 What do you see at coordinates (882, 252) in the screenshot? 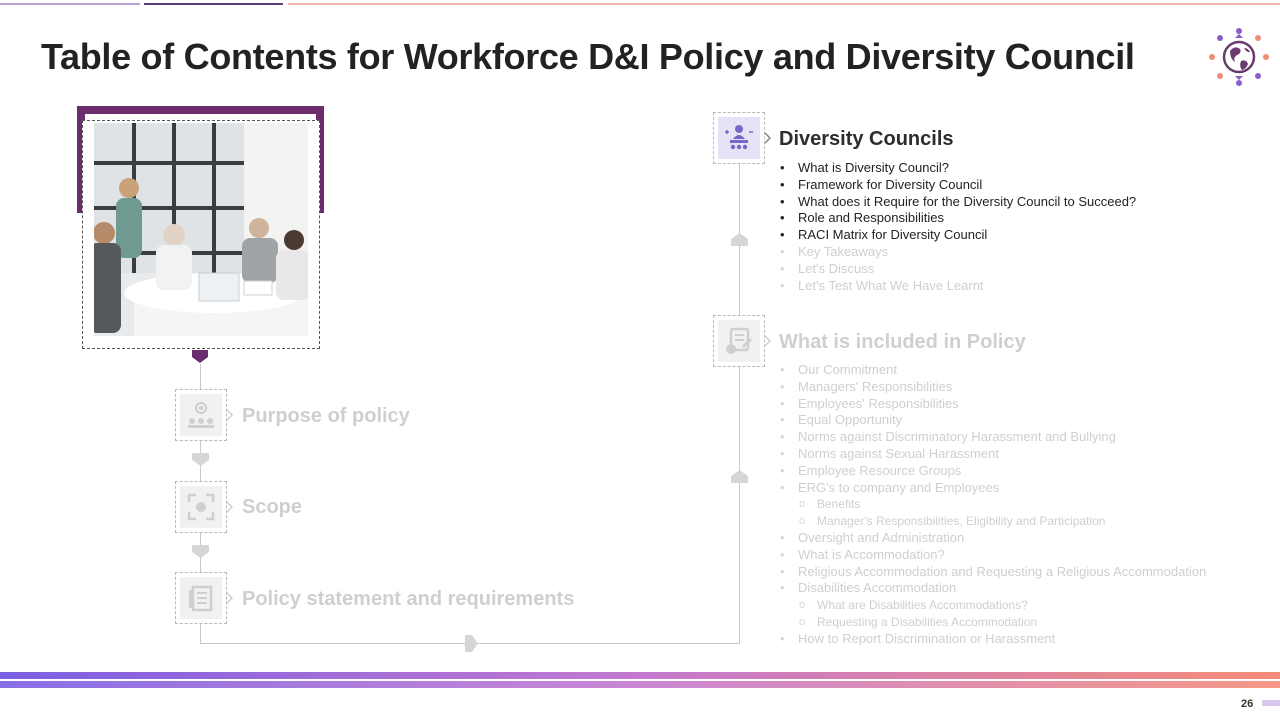
I see `list-item: Key Takeaways` at bounding box center [882, 252].